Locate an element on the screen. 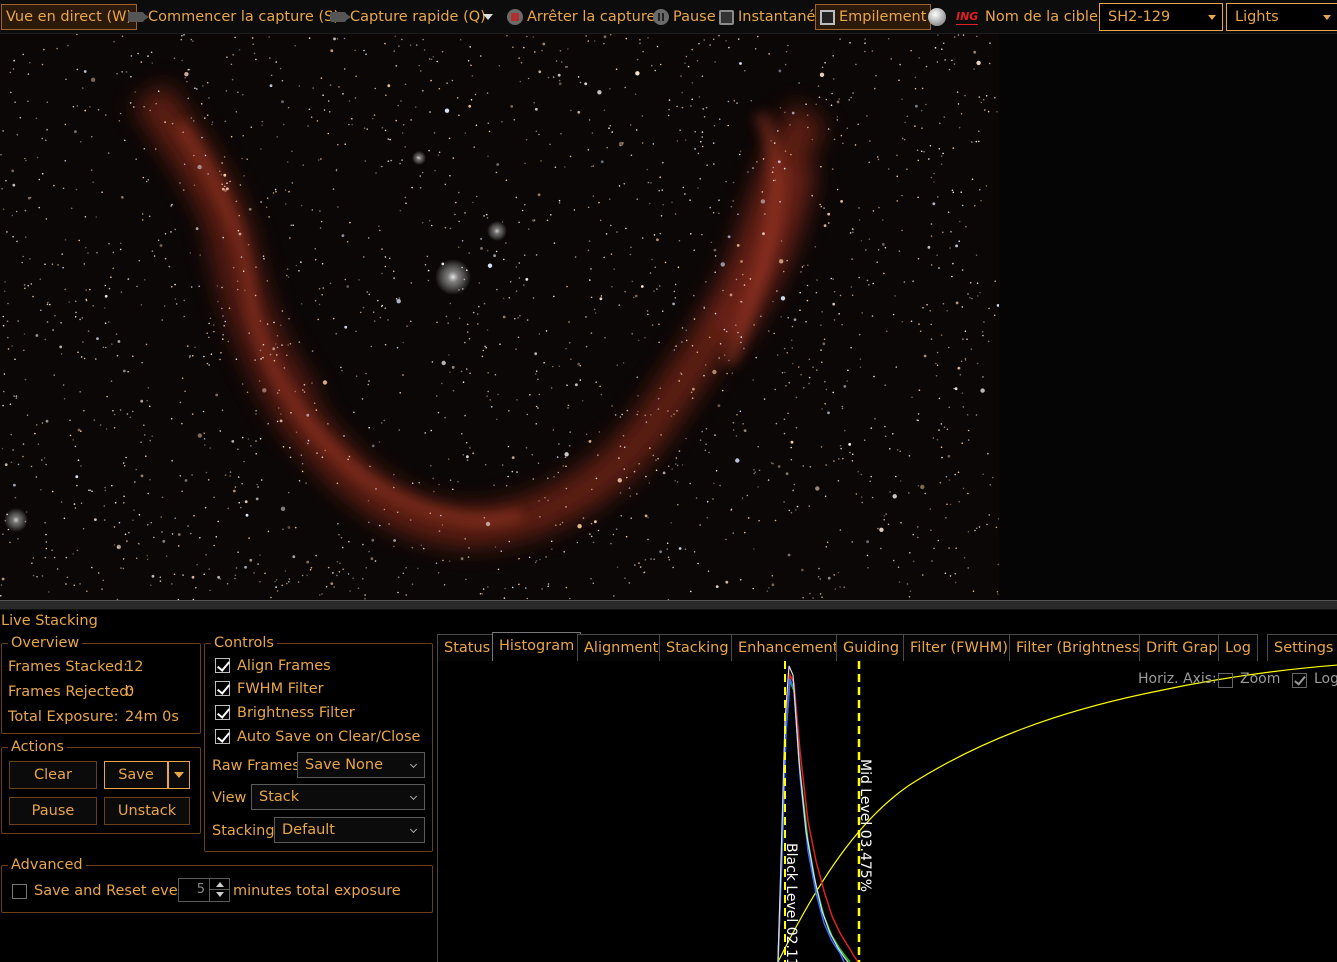  save-button: Save is located at coordinates (136, 775).